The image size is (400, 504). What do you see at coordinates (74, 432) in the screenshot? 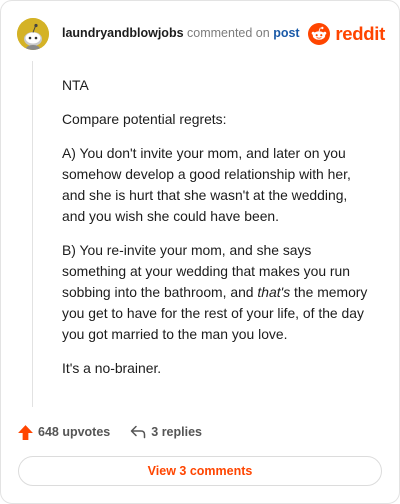
I see `upvote-count: 648 upvotes` at bounding box center [74, 432].